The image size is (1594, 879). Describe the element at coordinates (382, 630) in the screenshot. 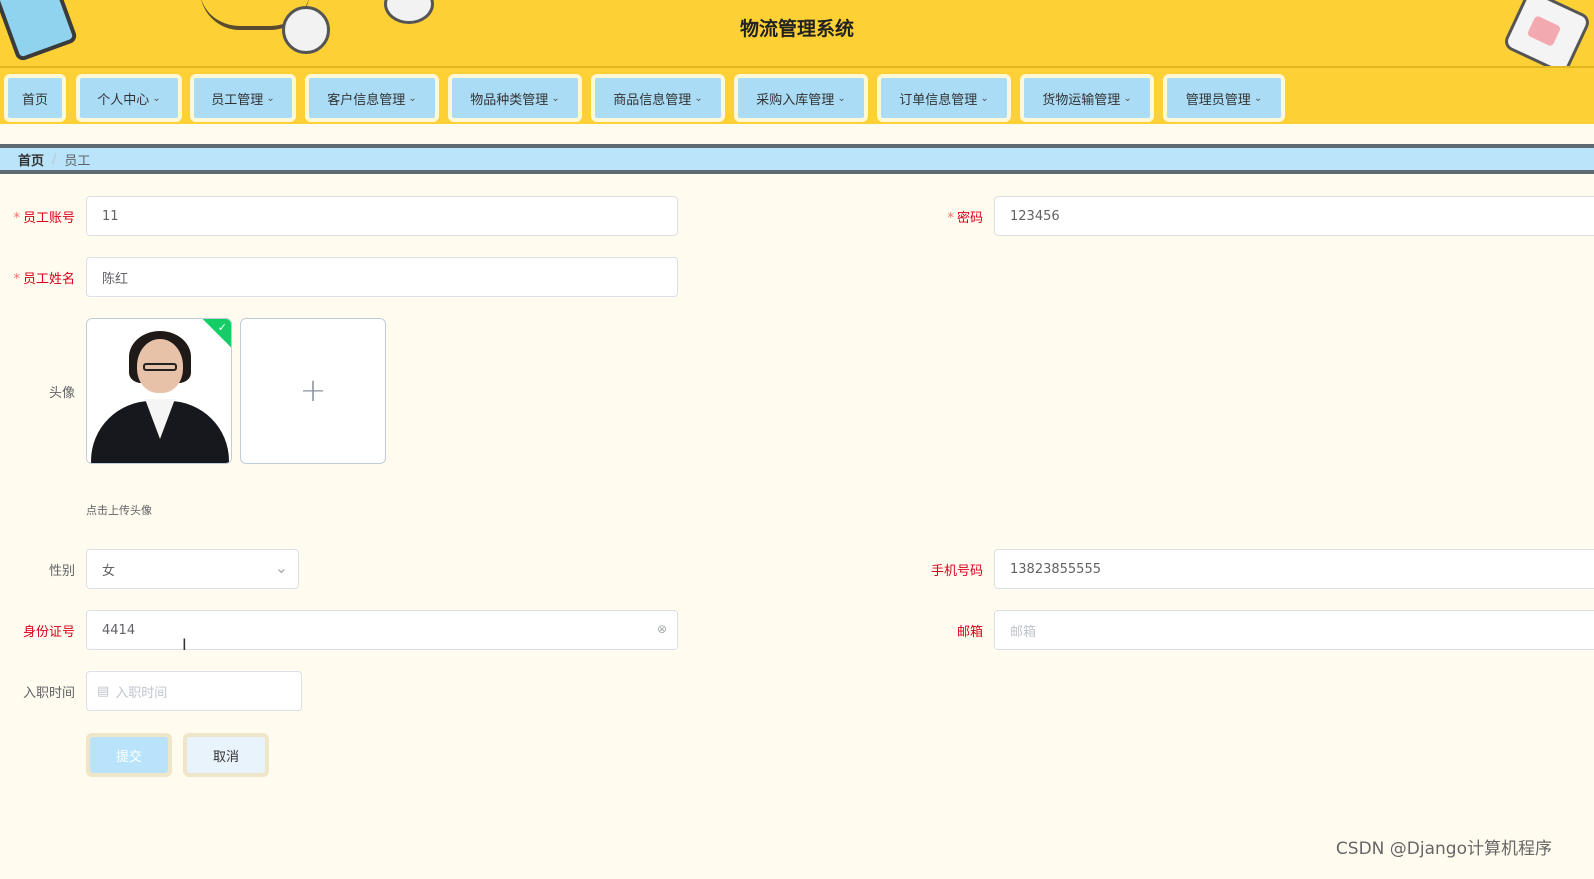

I see `id-card-input: 4414 ⊗` at that location.